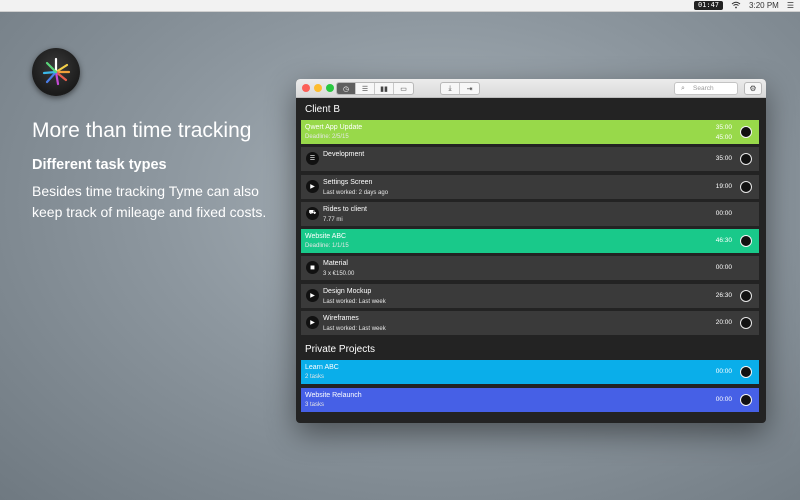 This screenshot has height=500, width=800. Describe the element at coordinates (400, 6) in the screenshot. I see `menu-bar: 01:47 3:20 PM ☰` at that location.